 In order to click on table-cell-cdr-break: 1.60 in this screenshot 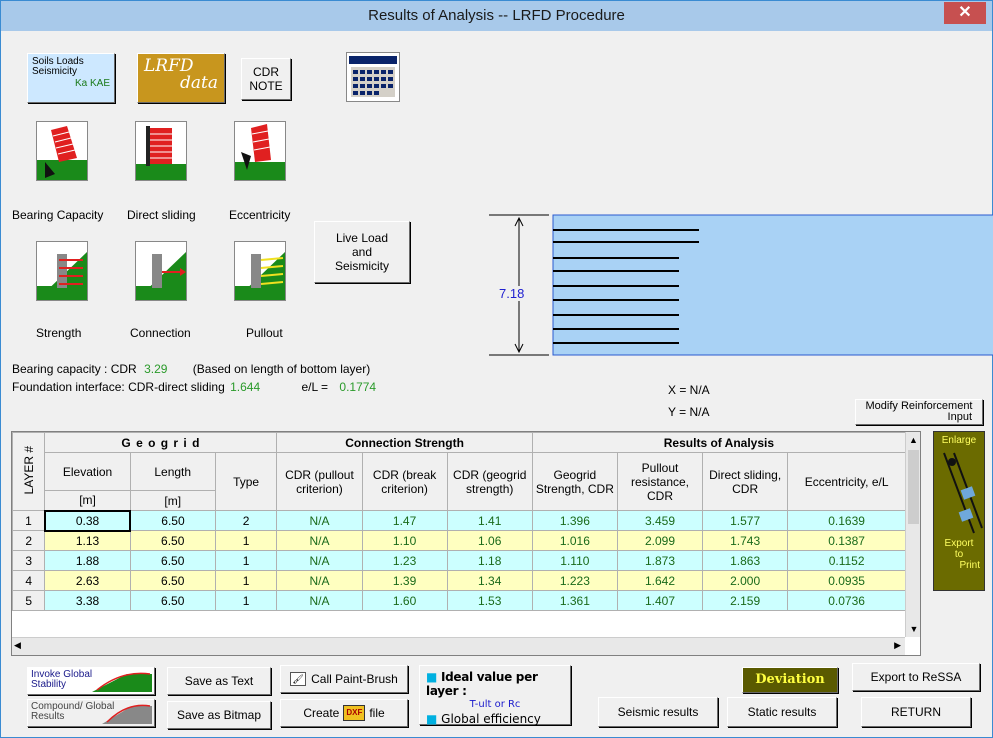, I will do `click(404, 600)`.